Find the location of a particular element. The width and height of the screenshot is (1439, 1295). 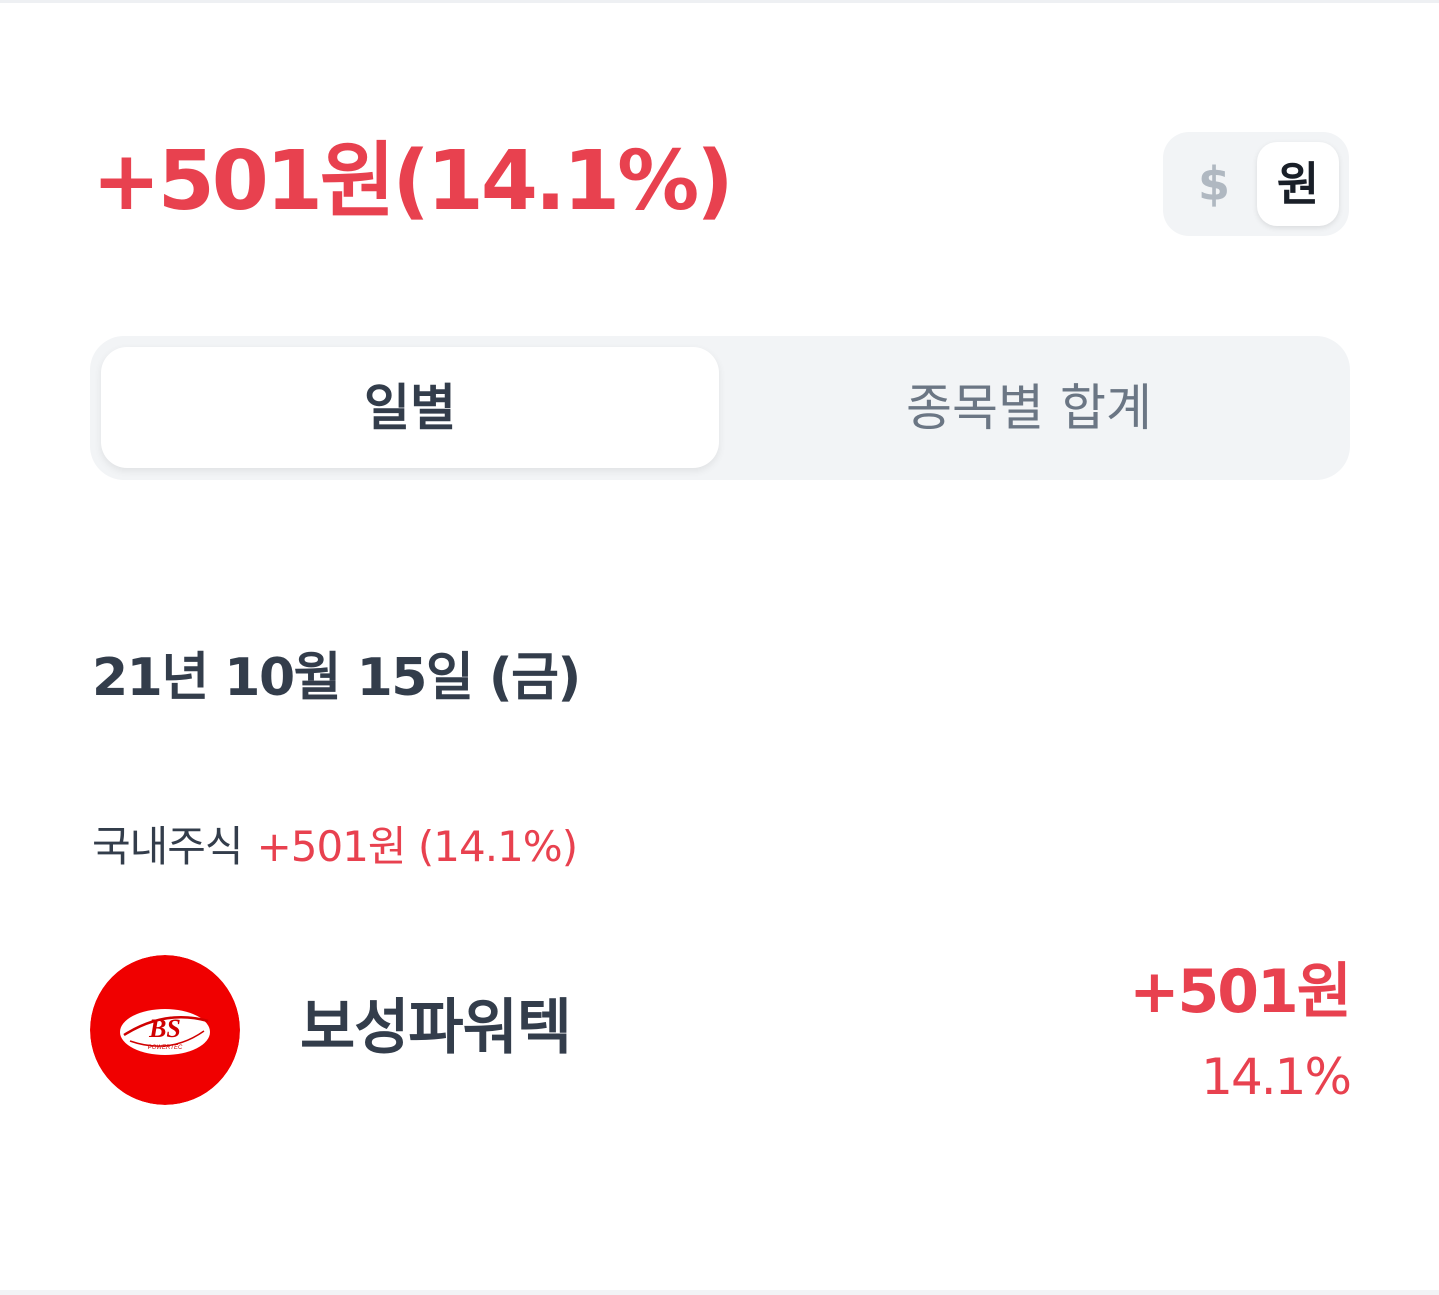

section-label: 국내주식 is located at coordinates (168, 846).